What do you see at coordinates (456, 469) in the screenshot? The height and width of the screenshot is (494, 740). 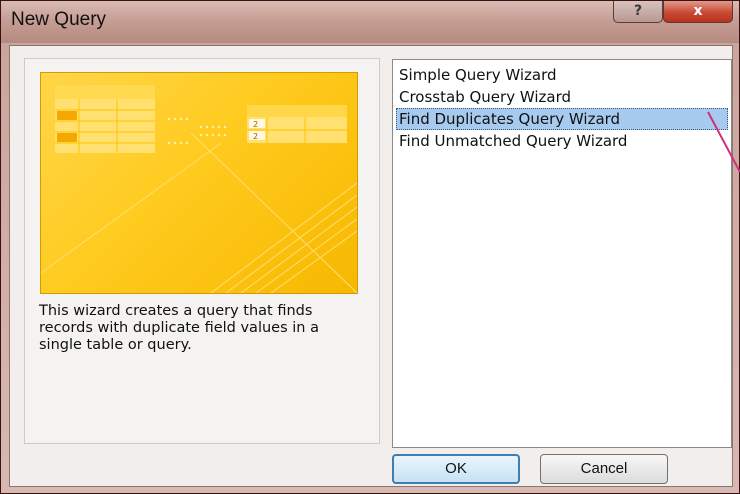 I see `ok-button: OK` at bounding box center [456, 469].